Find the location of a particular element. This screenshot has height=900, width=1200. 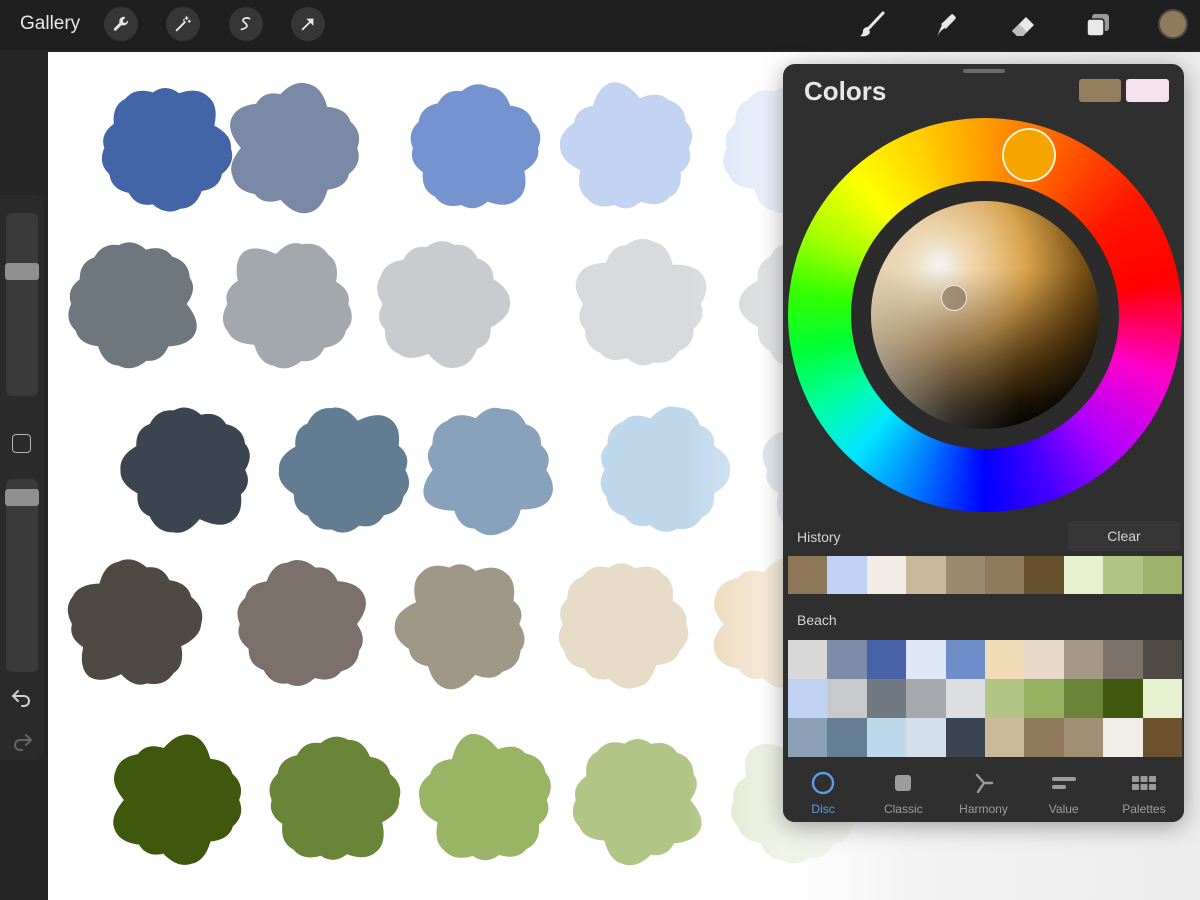

wrench-icon is located at coordinates (121, 24).